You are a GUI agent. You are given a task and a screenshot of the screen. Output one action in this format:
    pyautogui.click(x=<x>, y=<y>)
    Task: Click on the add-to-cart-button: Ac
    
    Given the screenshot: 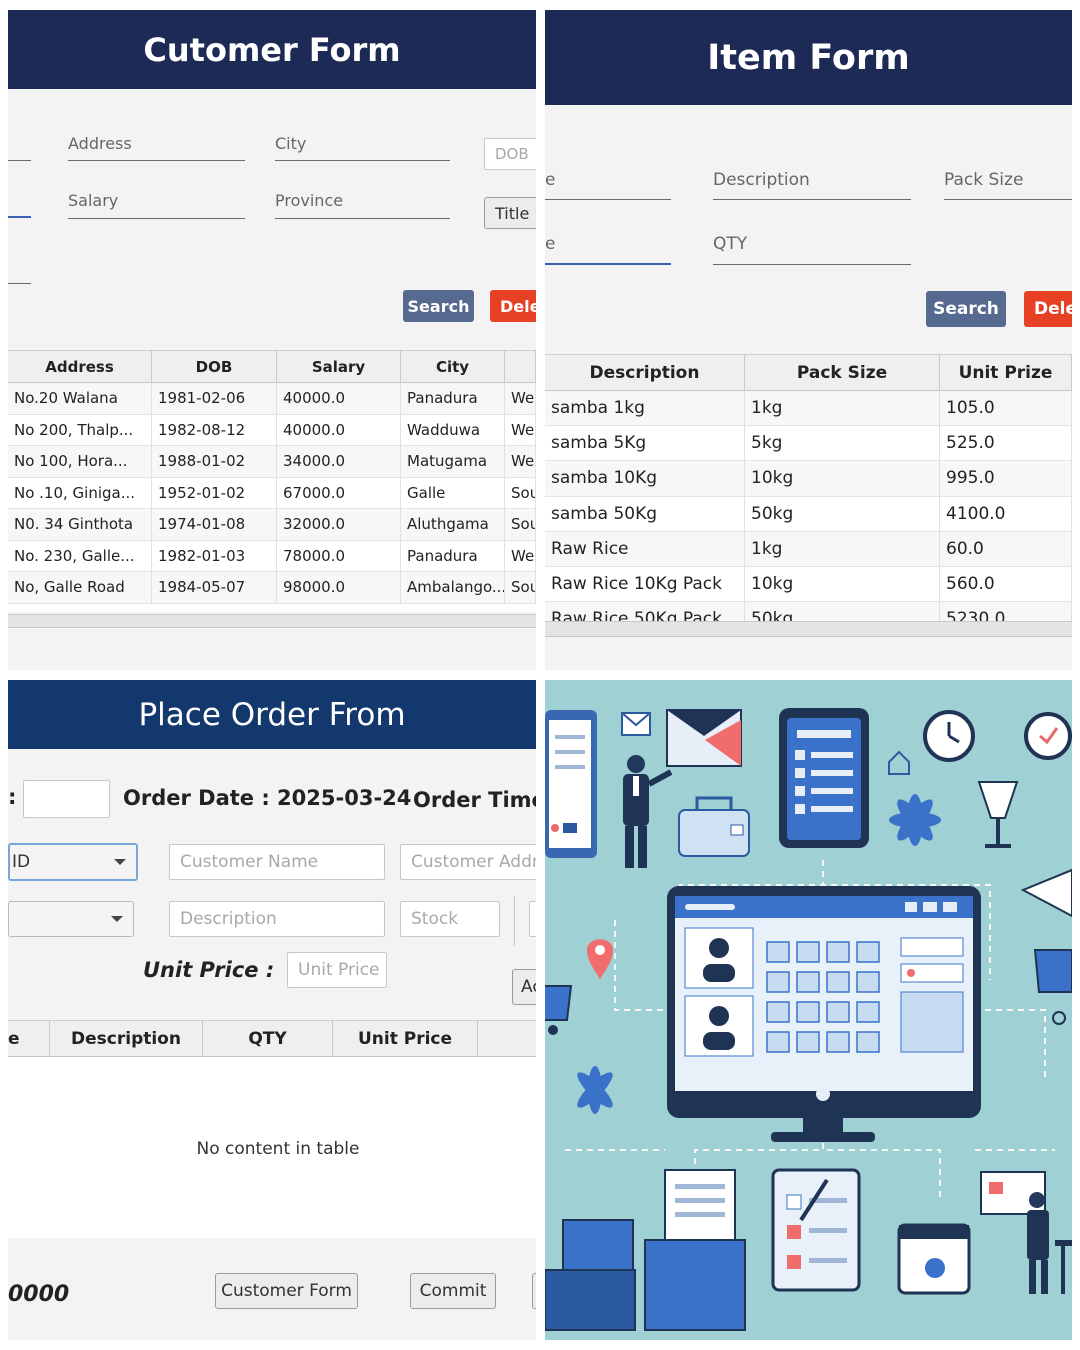 What is the action you would take?
    pyautogui.click(x=524, y=987)
    